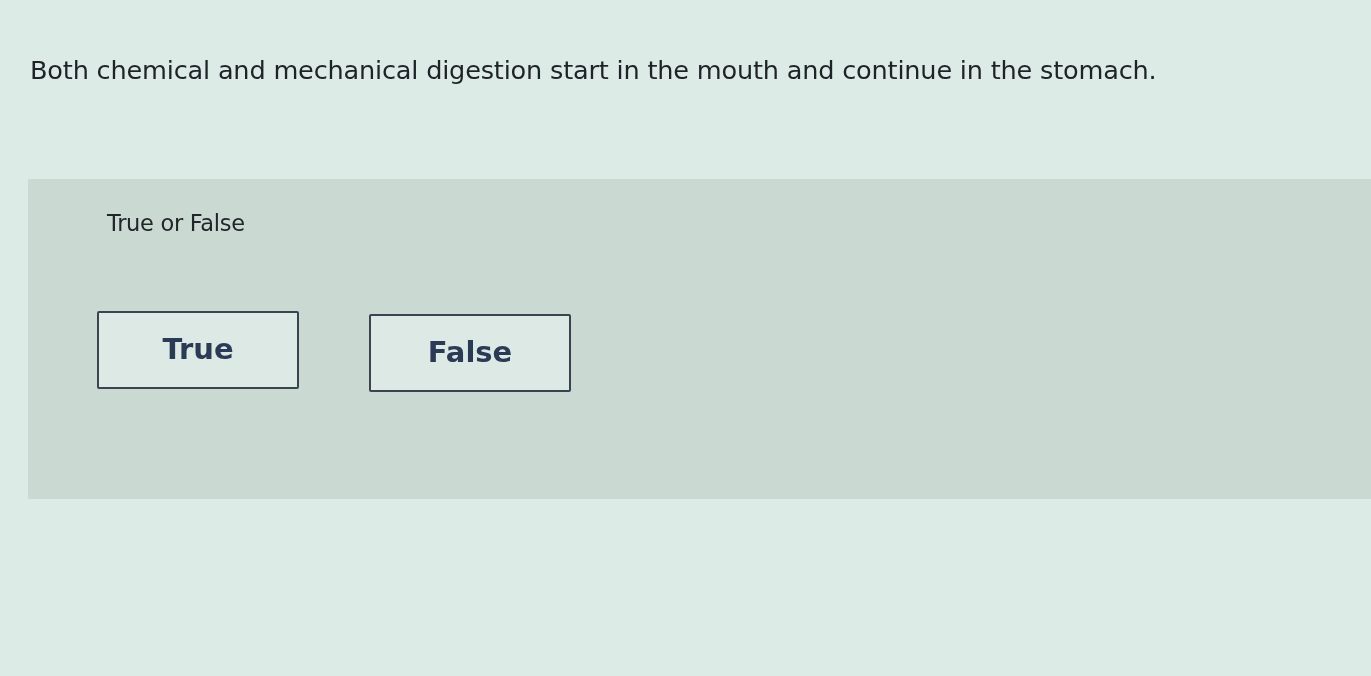 This screenshot has height=676, width=1371. What do you see at coordinates (470, 353) in the screenshot?
I see `answer-option-button: False` at bounding box center [470, 353].